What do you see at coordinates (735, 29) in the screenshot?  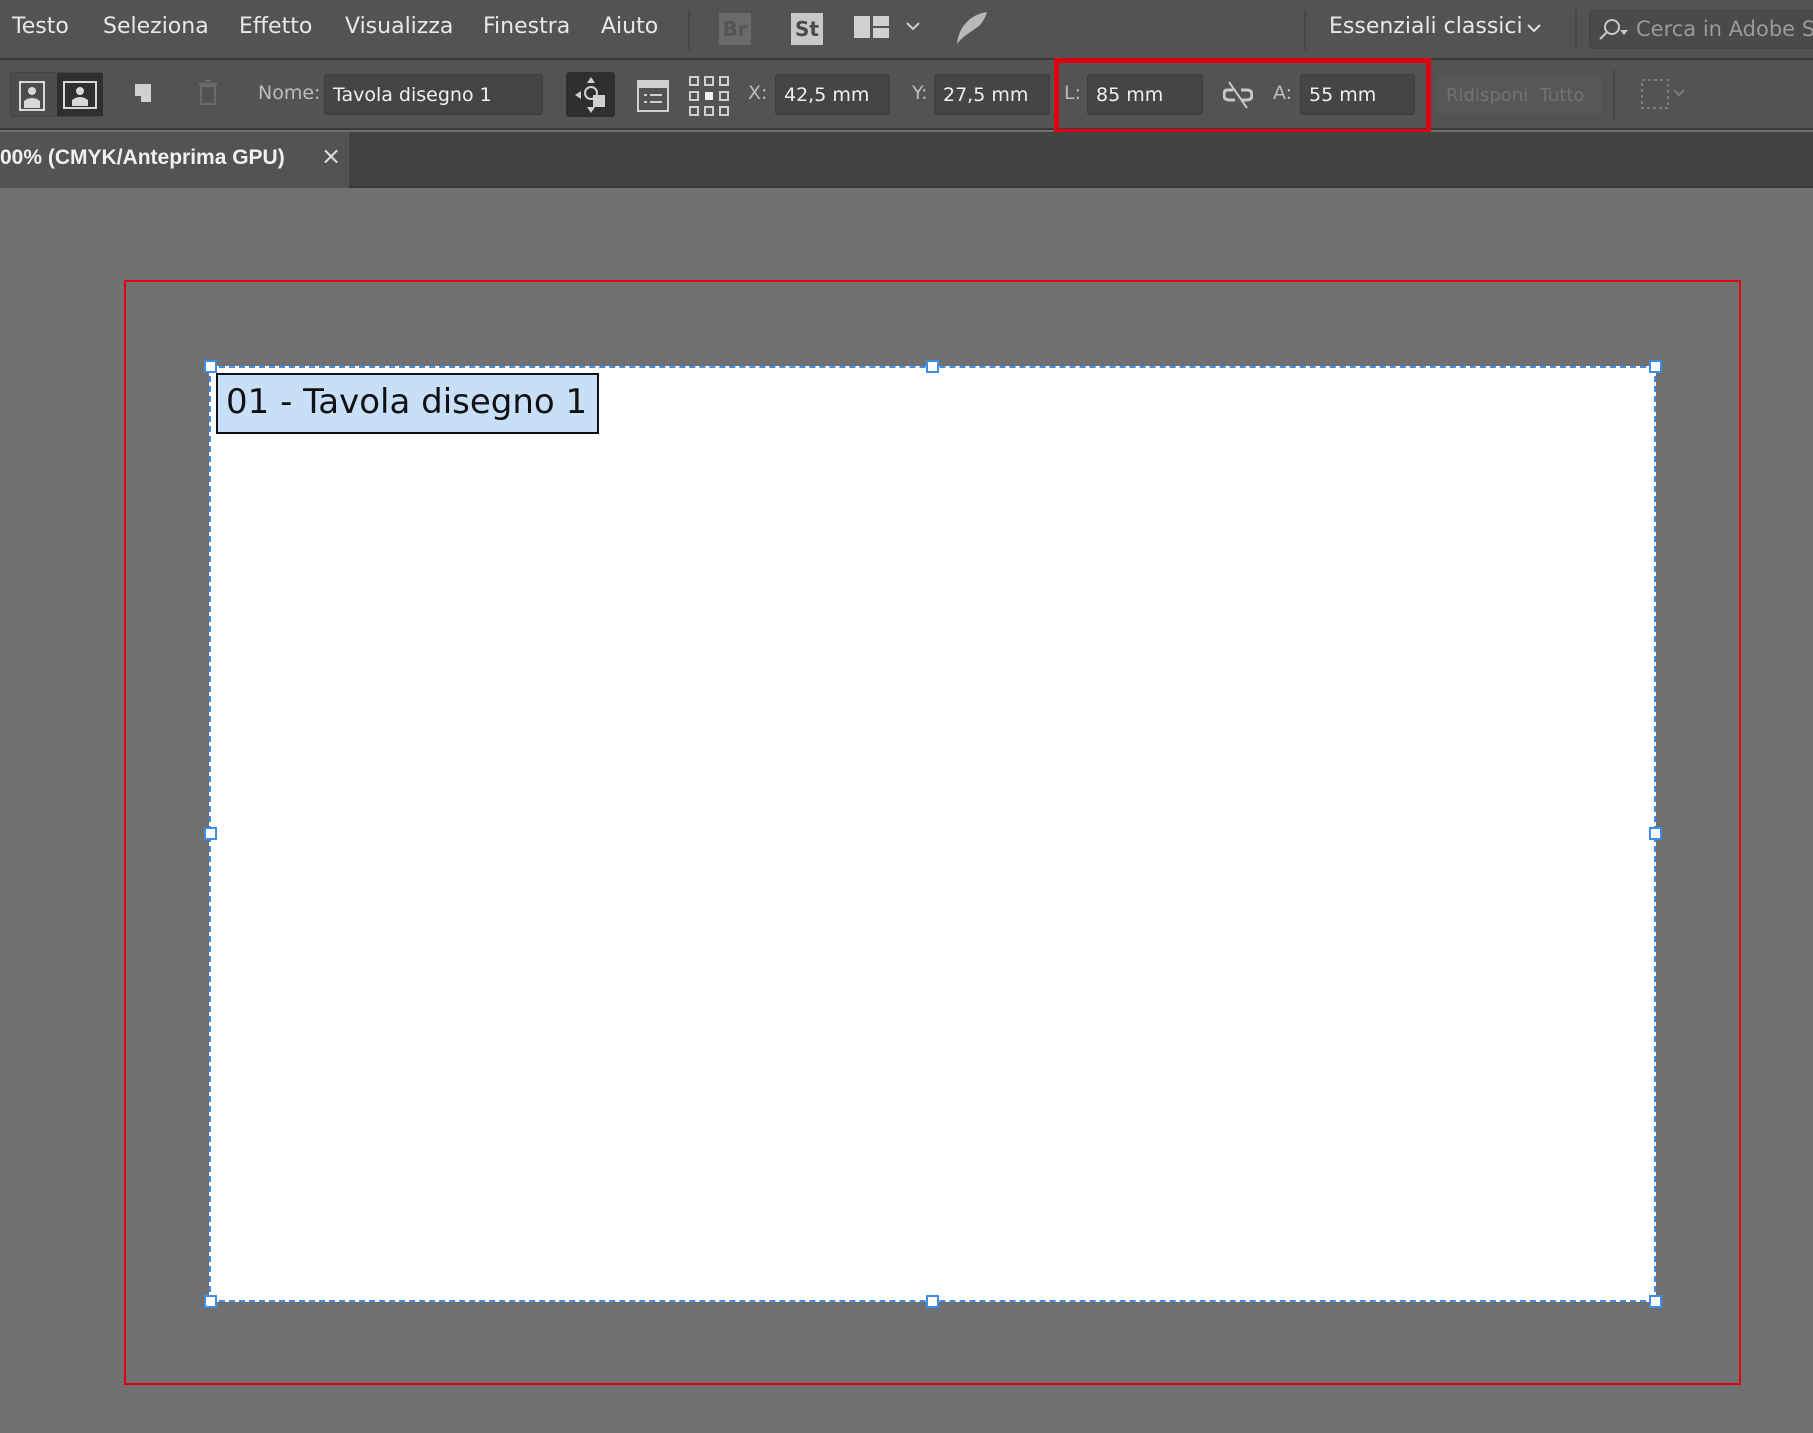 I see `bridge-icon: Br` at bounding box center [735, 29].